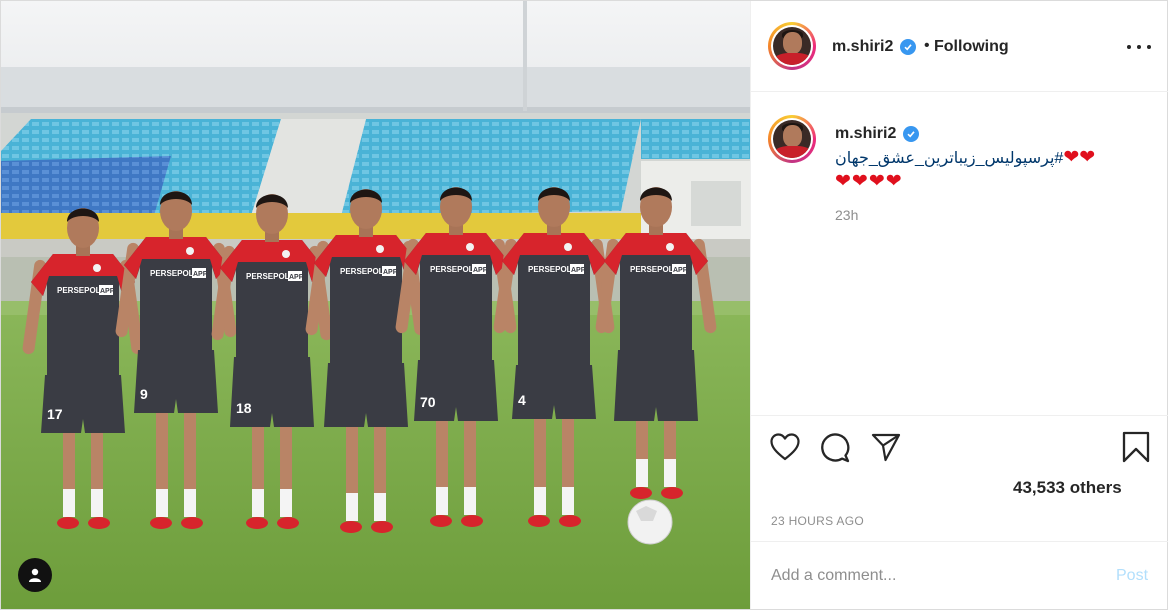 The width and height of the screenshot is (1168, 610). Describe the element at coordinates (1067, 488) in the screenshot. I see `likes-count: 43,533 others` at that location.